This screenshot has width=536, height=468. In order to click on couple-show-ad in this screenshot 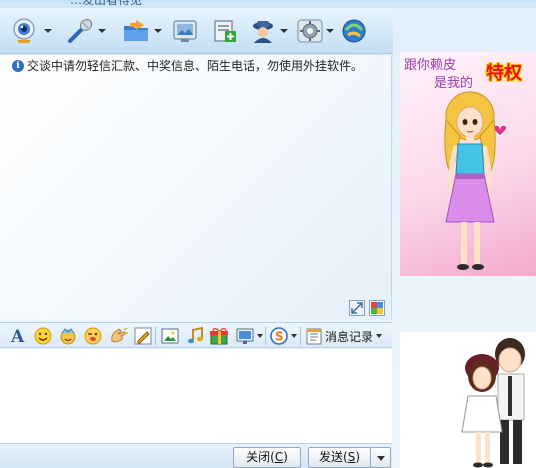, I will do `click(468, 400)`.